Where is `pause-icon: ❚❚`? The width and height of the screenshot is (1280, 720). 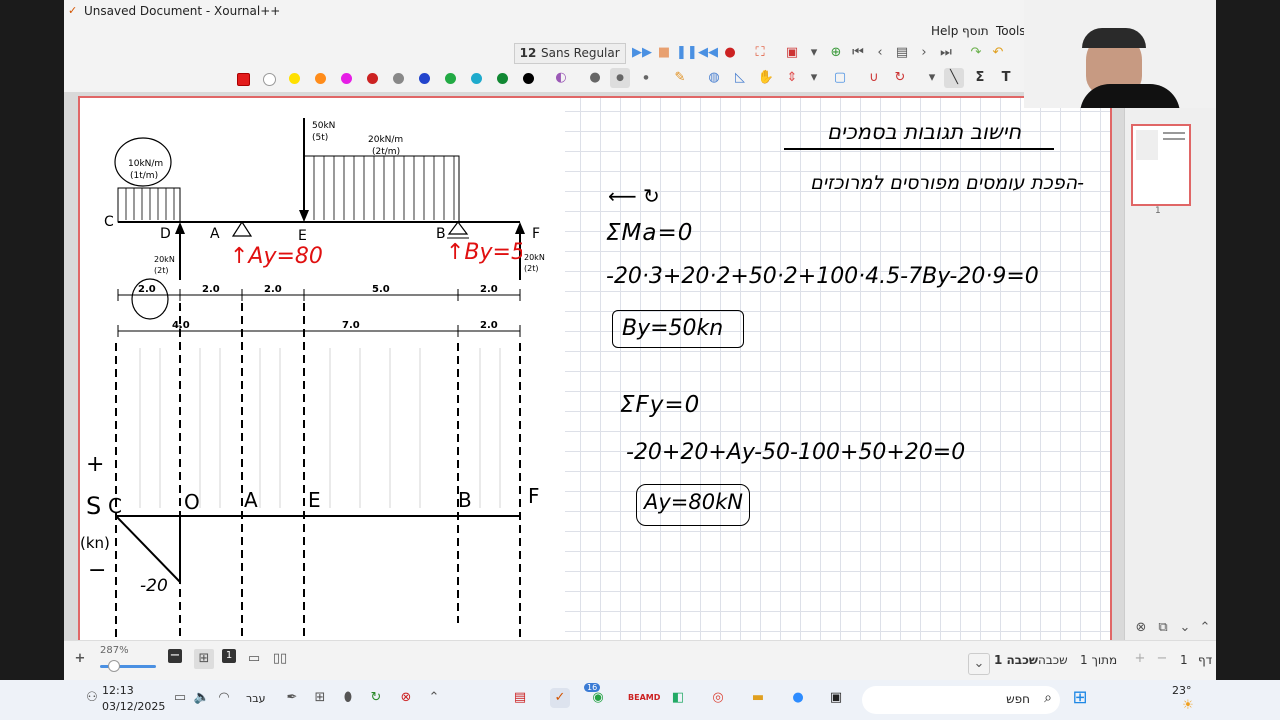
pause-icon: ❚❚ is located at coordinates (687, 53).